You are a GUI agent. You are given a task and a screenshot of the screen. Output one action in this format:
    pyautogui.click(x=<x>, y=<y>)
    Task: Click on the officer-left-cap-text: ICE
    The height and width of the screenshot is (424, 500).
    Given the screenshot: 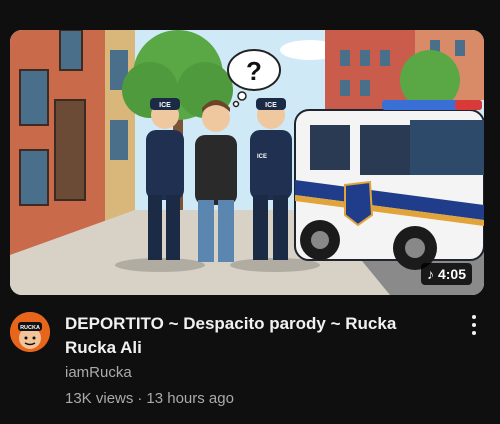 What is the action you would take?
    pyautogui.click(x=165, y=105)
    